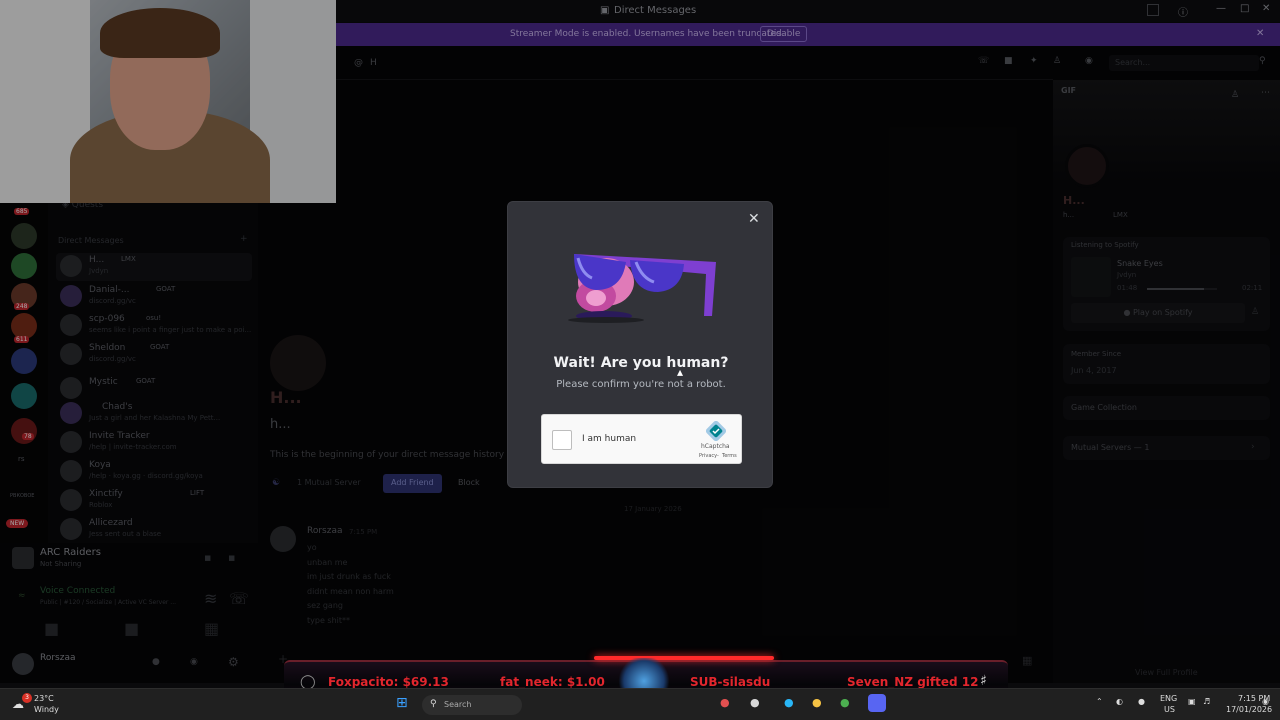 This screenshot has height=720, width=1280. What do you see at coordinates (388, 682) in the screenshot?
I see `ticker-item: Foxpacito: $69.13` at bounding box center [388, 682].